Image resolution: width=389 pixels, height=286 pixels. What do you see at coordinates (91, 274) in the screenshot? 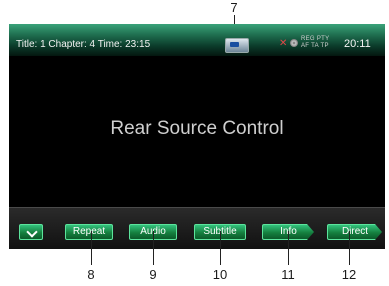
I see `callout-8: 8` at bounding box center [91, 274].